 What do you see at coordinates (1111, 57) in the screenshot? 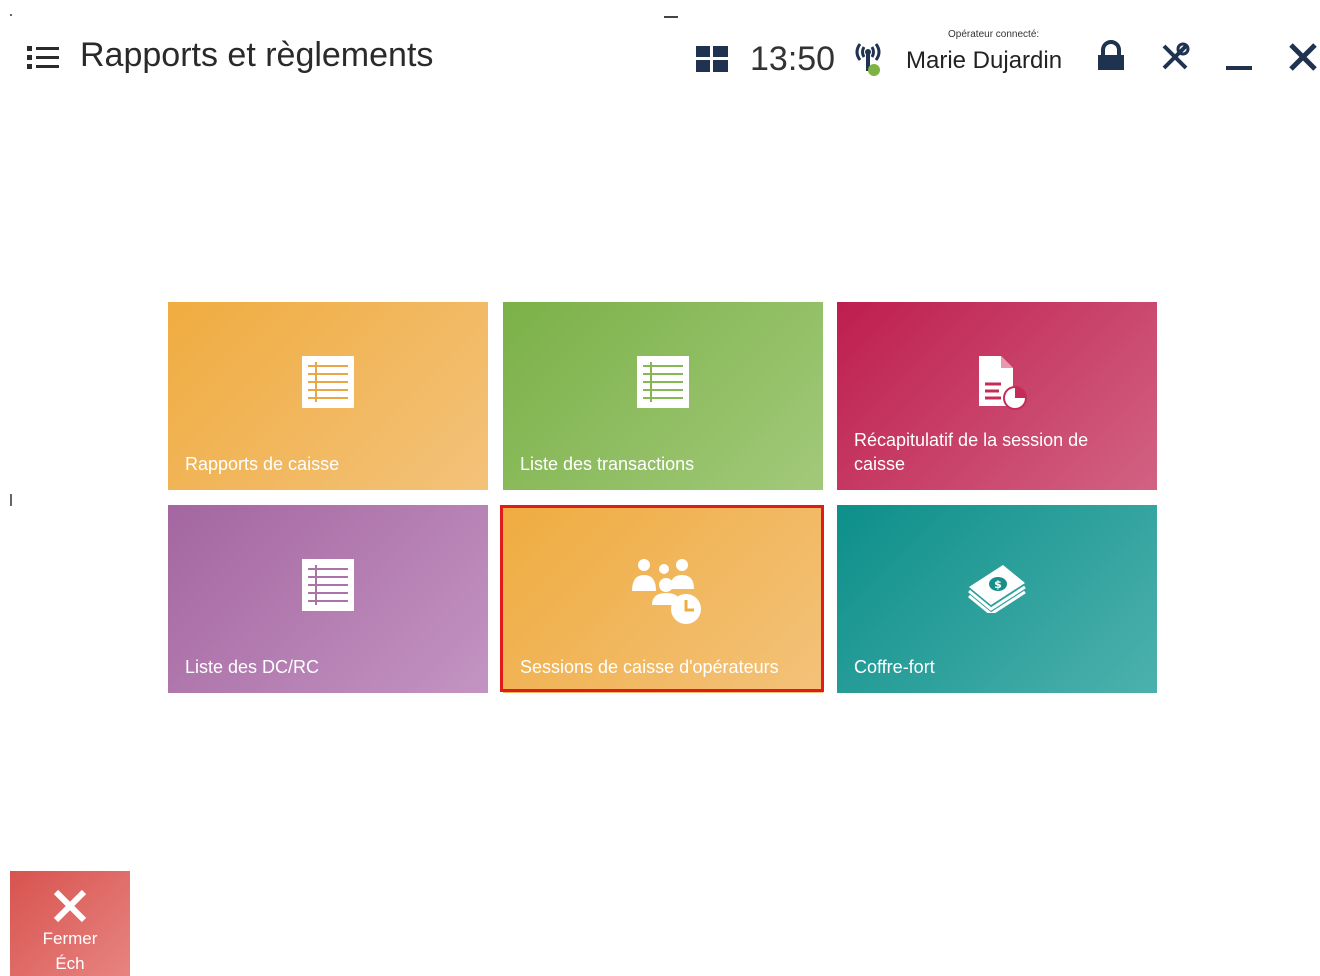
I see `lock-icon` at bounding box center [1111, 57].